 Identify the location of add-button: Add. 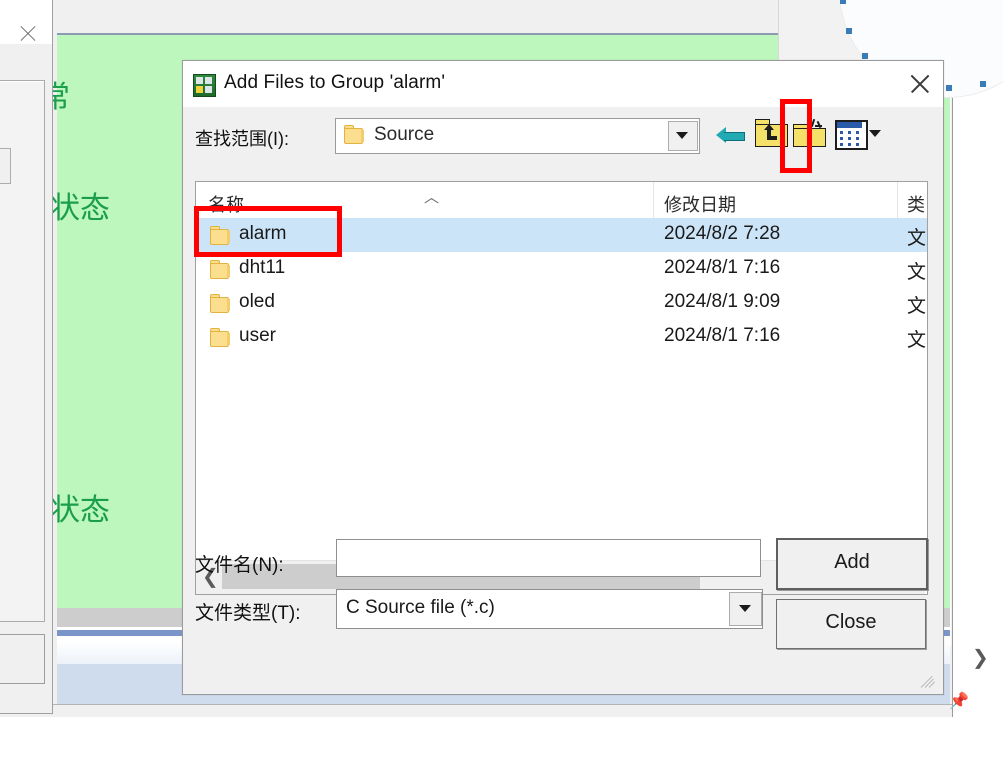
(852, 564).